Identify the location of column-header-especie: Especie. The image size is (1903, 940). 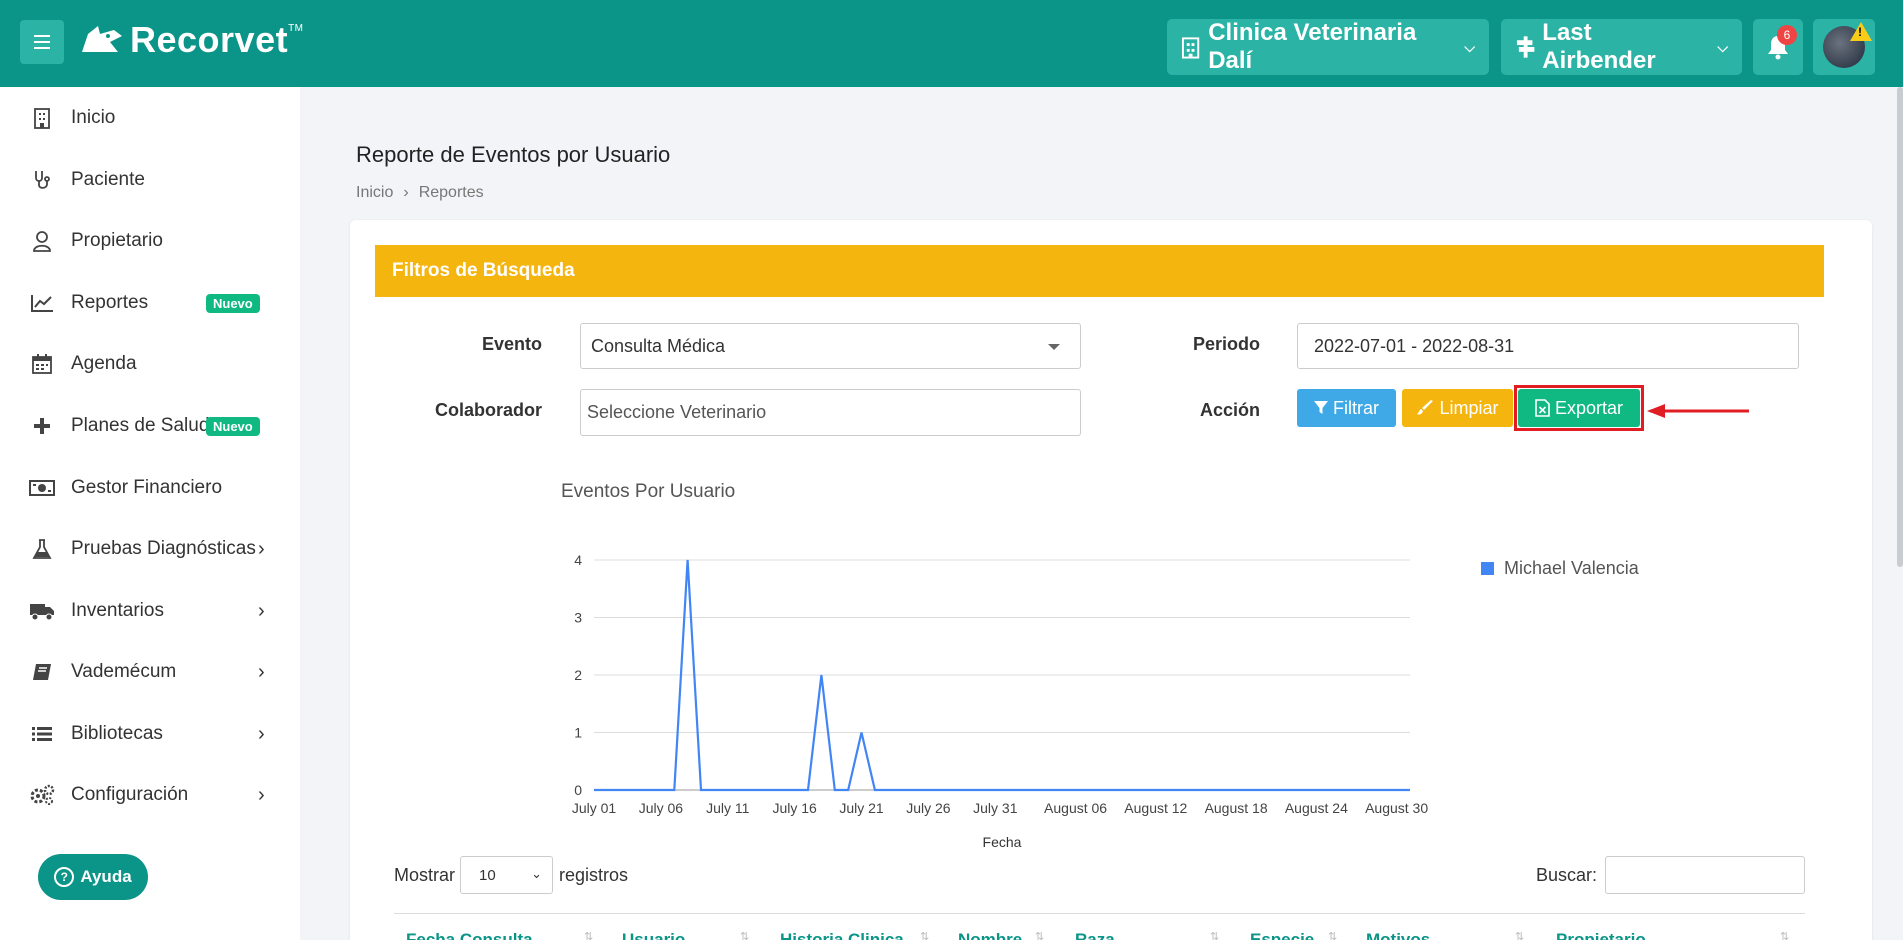
(1282, 935).